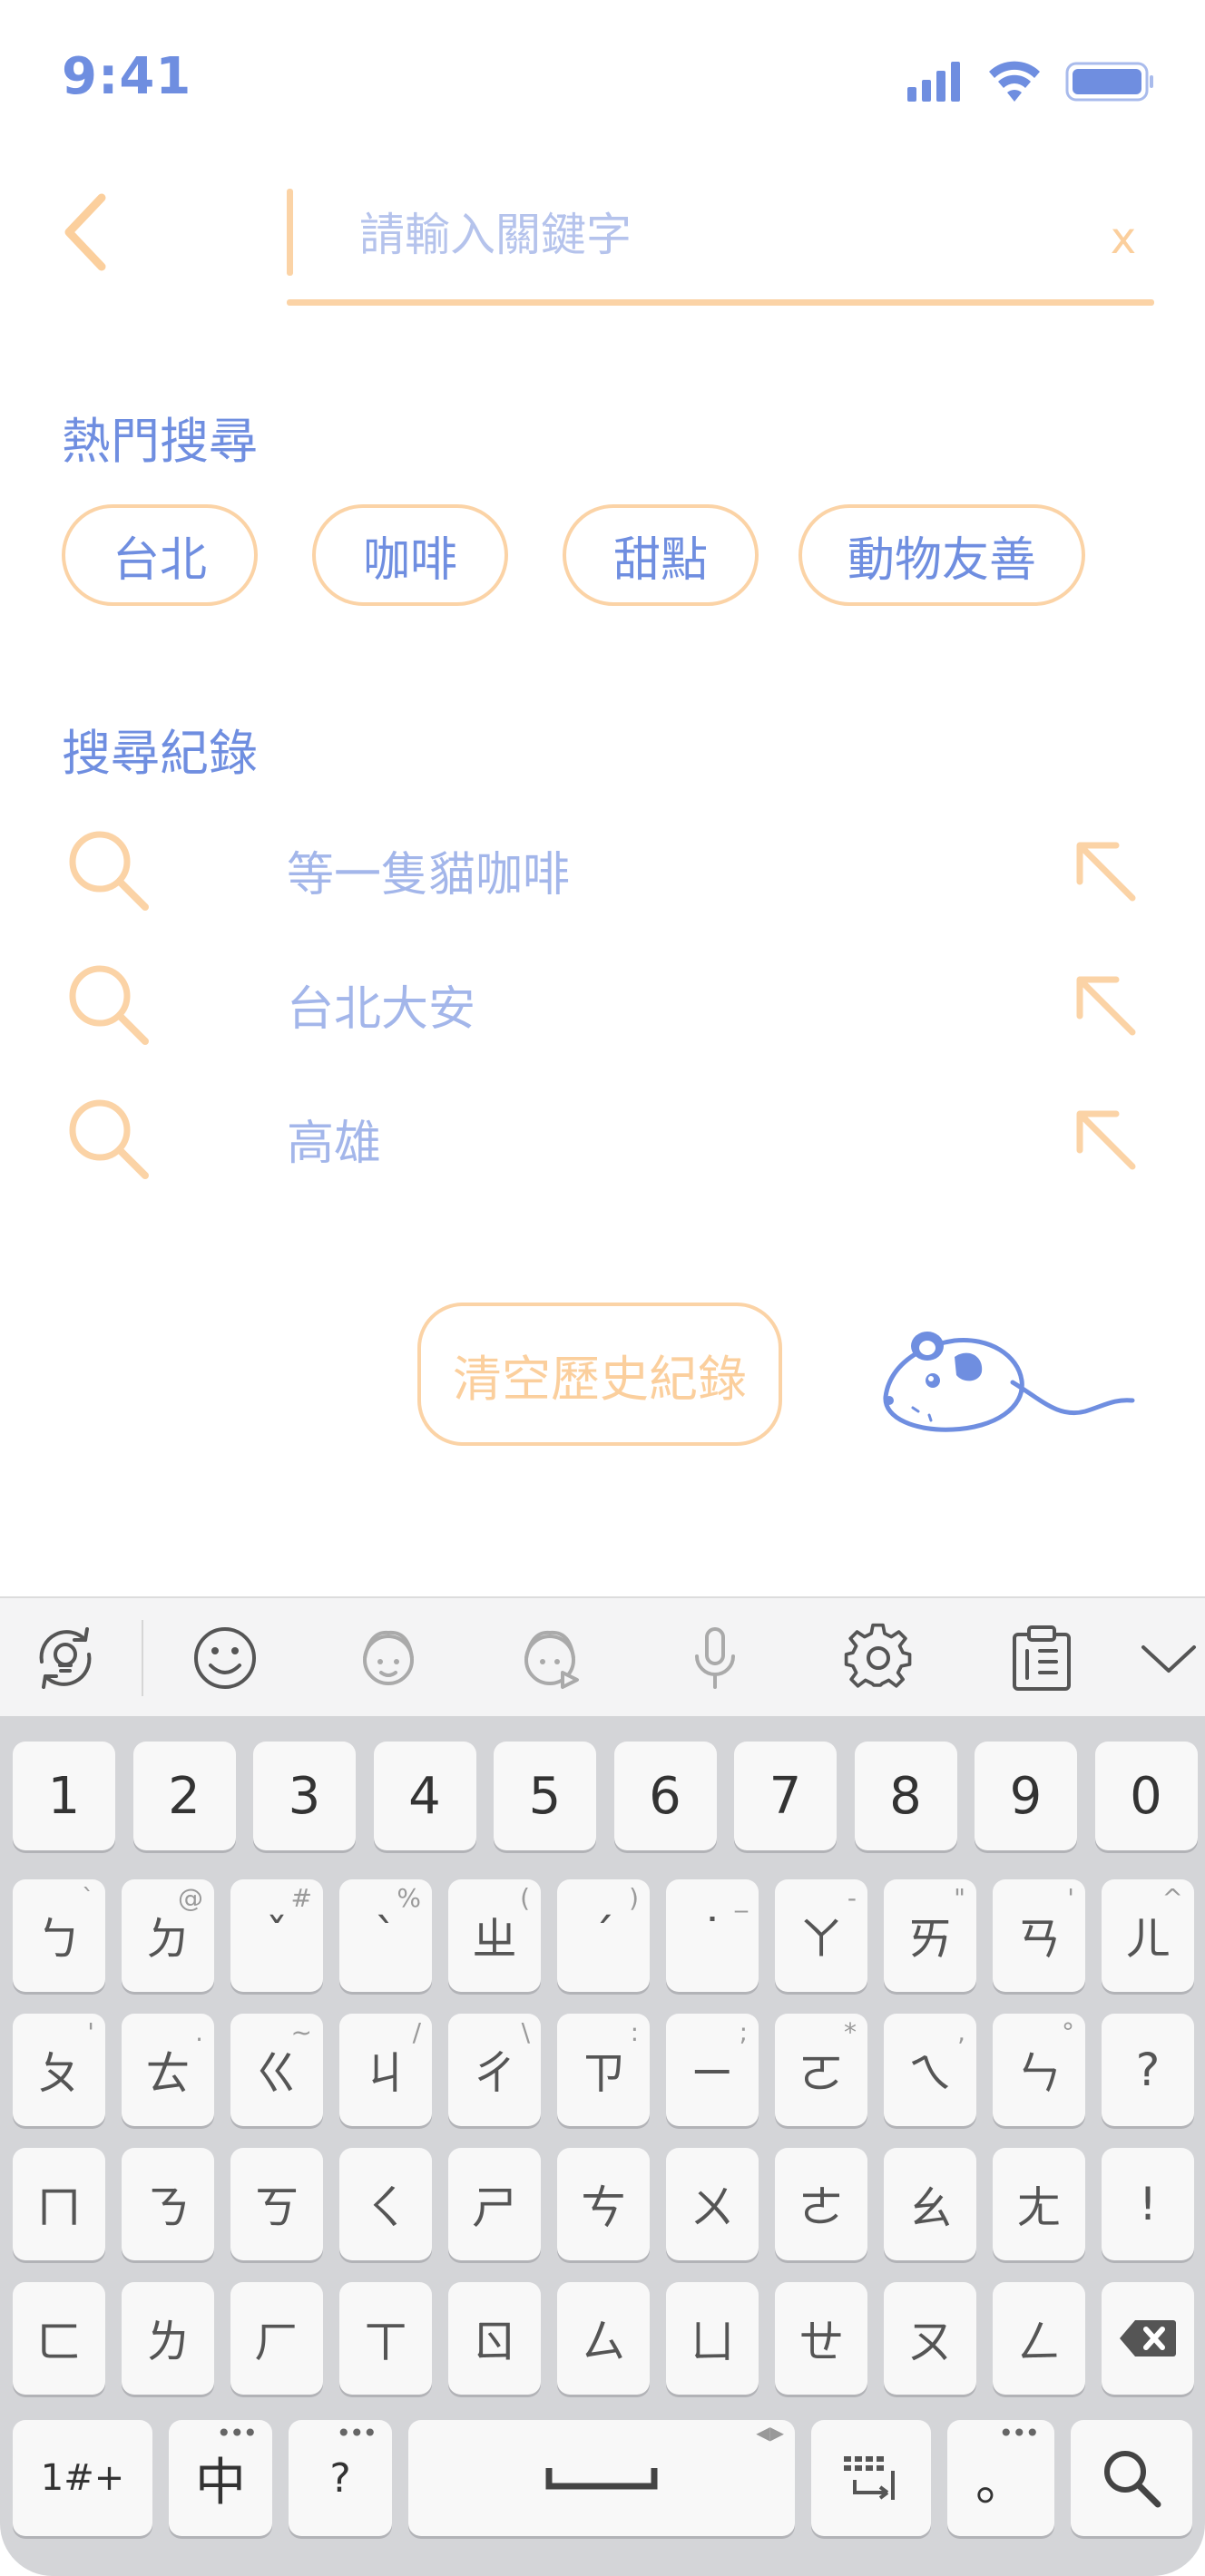 Image resolution: width=1205 pixels, height=2576 pixels. What do you see at coordinates (661, 555) in the screenshot?
I see `popular-chip: 甜點` at bounding box center [661, 555].